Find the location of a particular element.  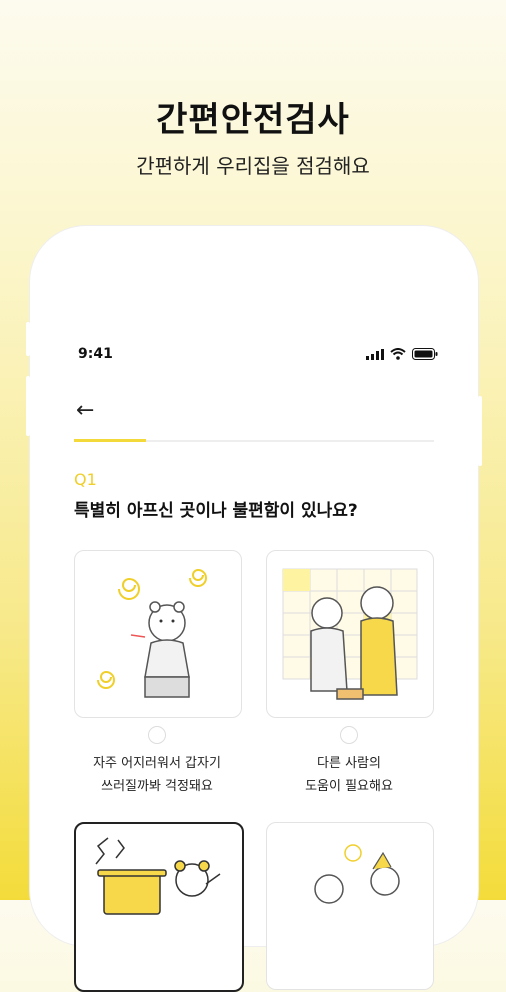

option-caption-line: 도움이 필요해요 is located at coordinates (349, 786).